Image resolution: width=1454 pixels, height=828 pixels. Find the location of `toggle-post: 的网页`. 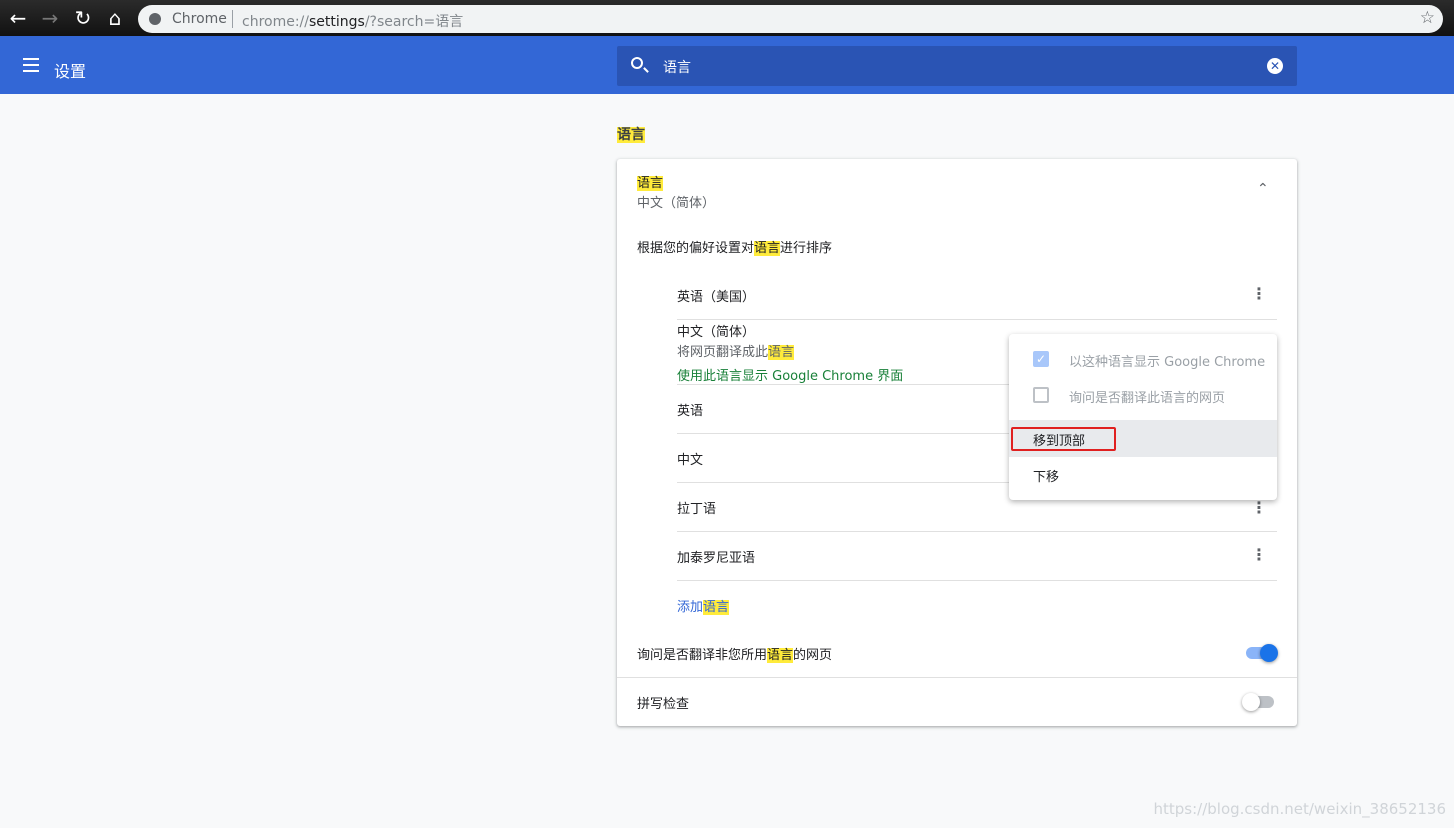

toggle-post: 的网页 is located at coordinates (813, 655).